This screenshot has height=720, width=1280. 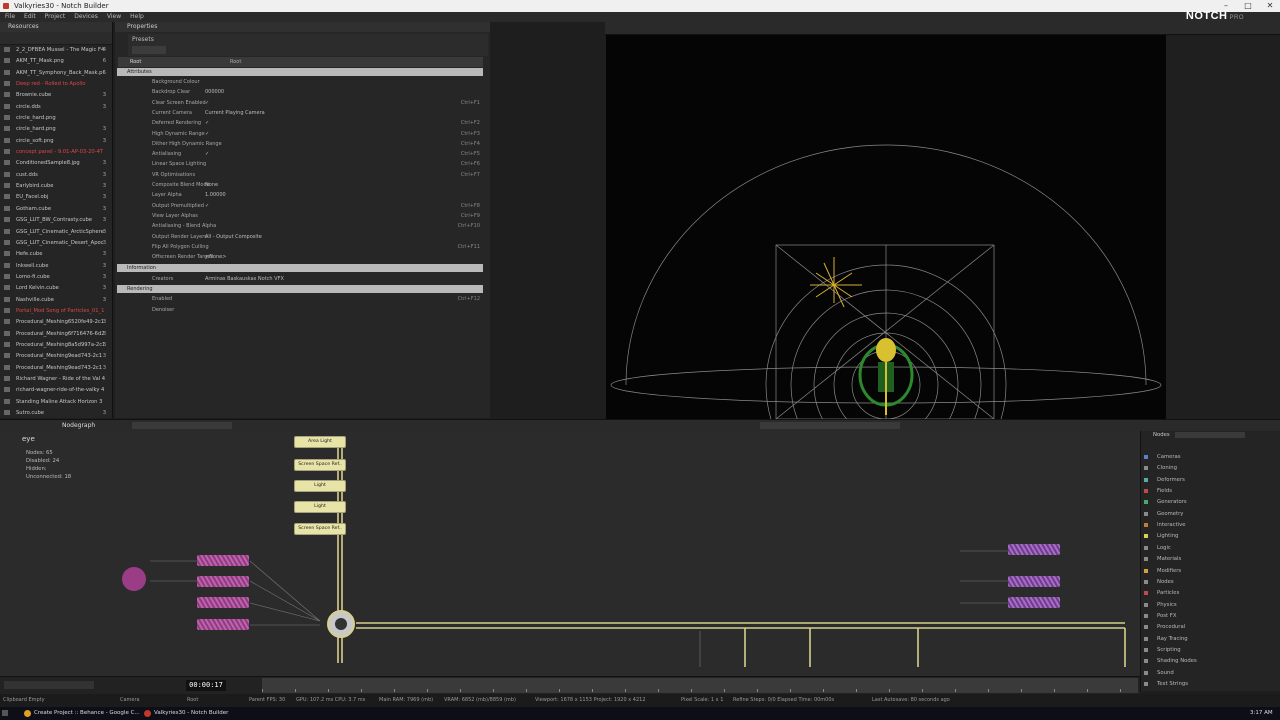 I want to click on timecode-display: 00:00:17, so click(x=206, y=685).